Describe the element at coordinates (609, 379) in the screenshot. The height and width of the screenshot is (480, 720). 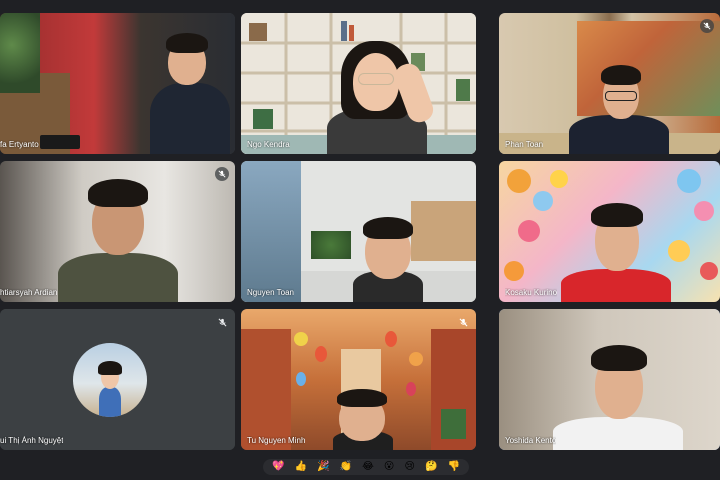
I see `participant-tile-active-speaker: Yoshida Kento` at that location.